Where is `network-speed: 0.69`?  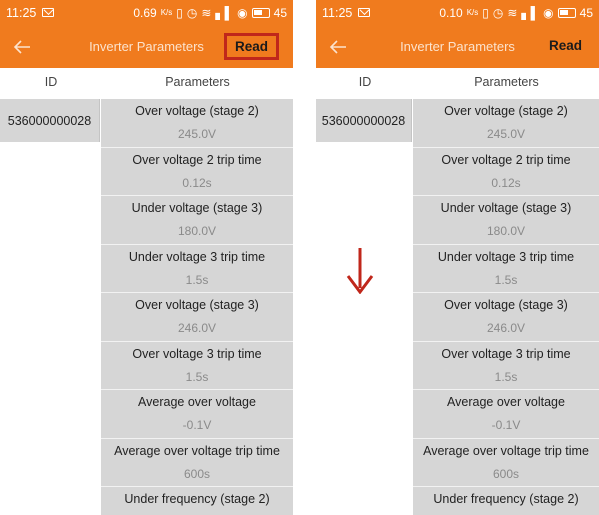 network-speed: 0.69 is located at coordinates (145, 12).